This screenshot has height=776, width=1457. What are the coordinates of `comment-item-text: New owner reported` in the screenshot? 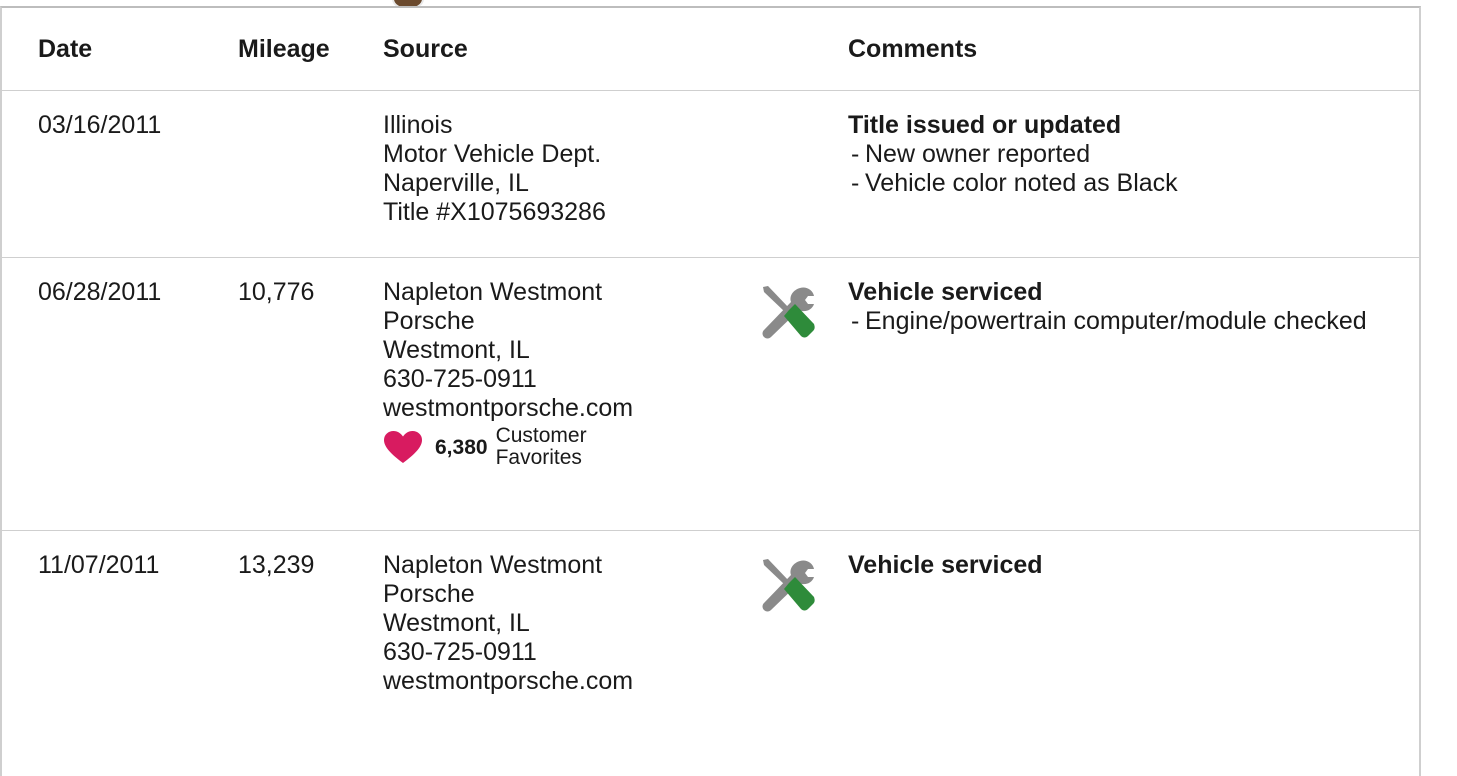 It's located at (978, 154).